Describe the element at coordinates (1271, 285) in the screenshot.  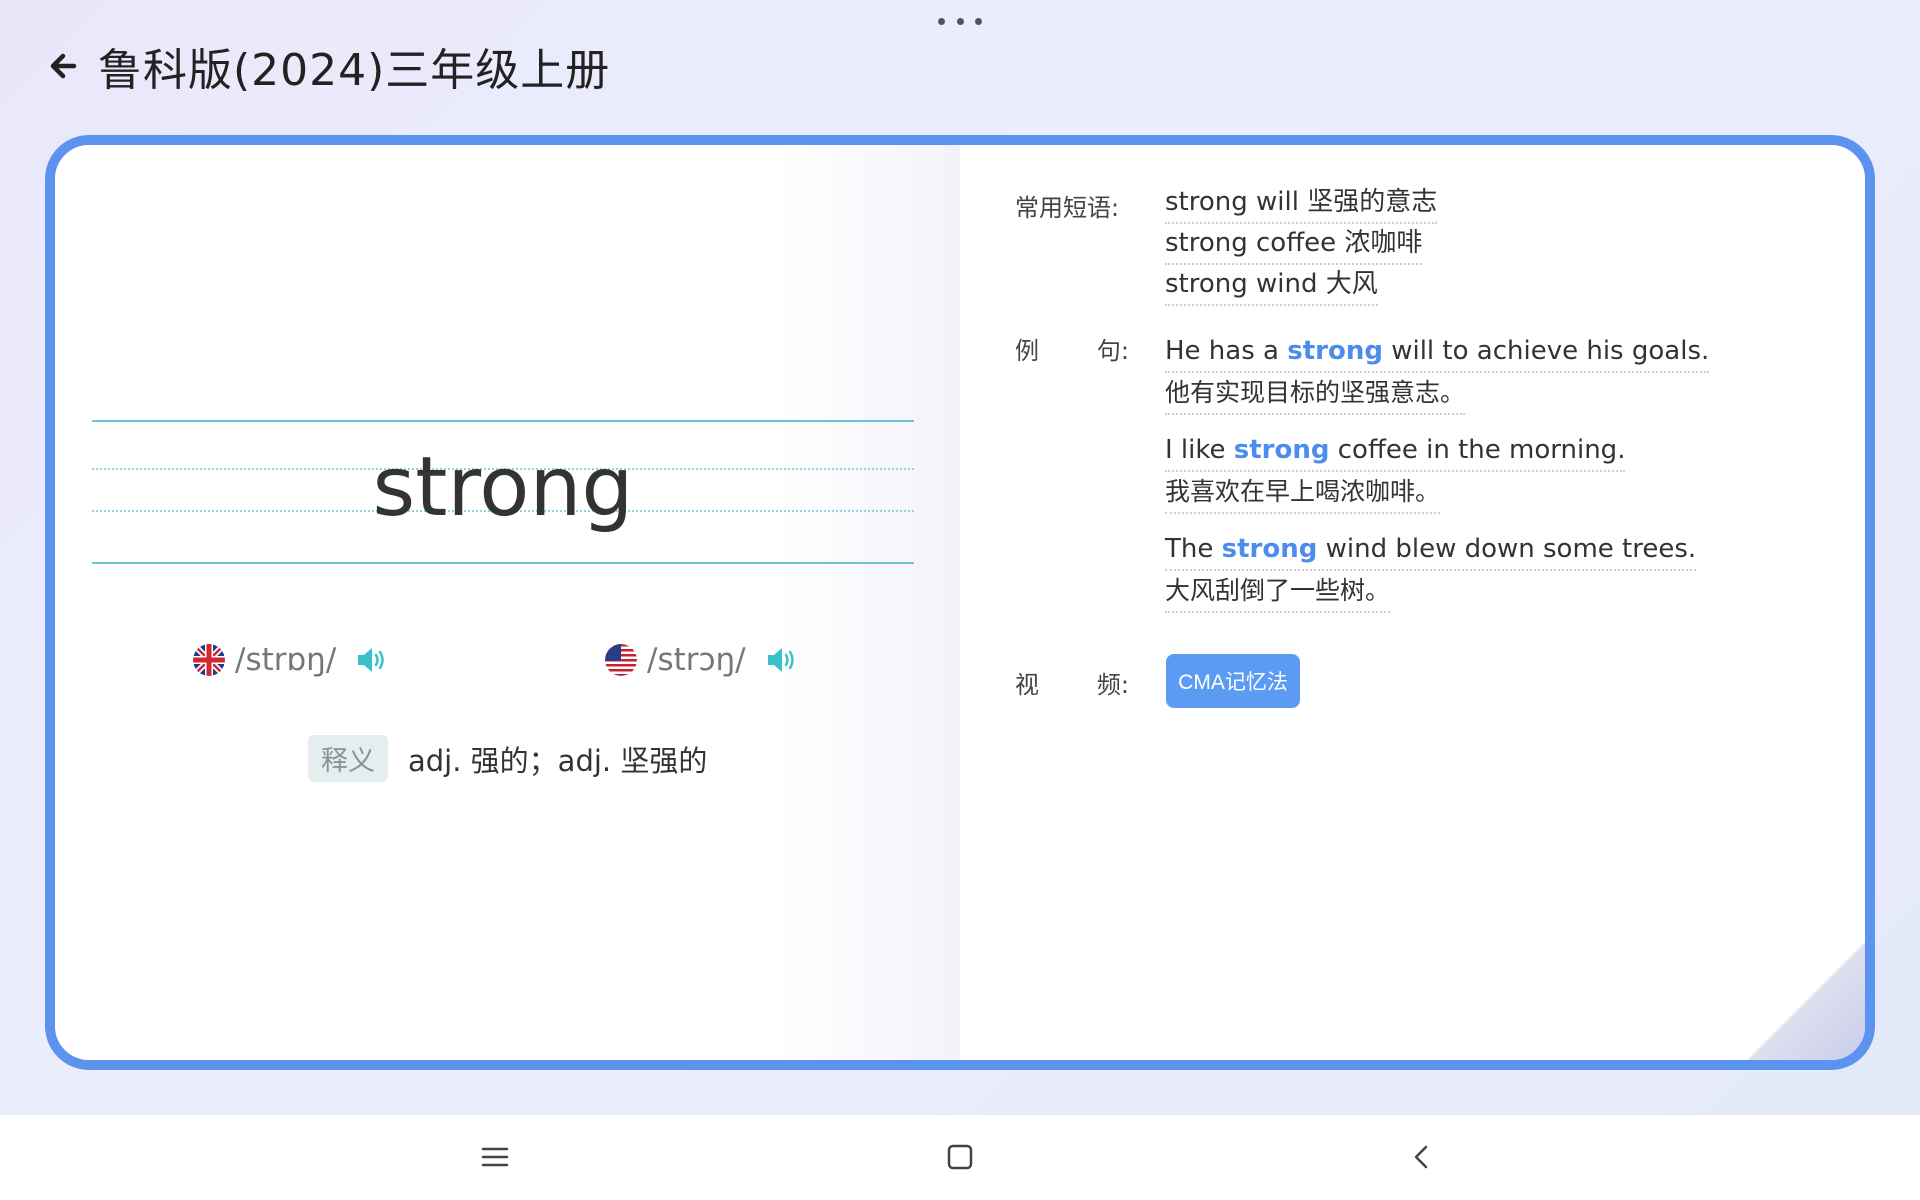
I see `phrase-item: strong wind 大风` at that location.